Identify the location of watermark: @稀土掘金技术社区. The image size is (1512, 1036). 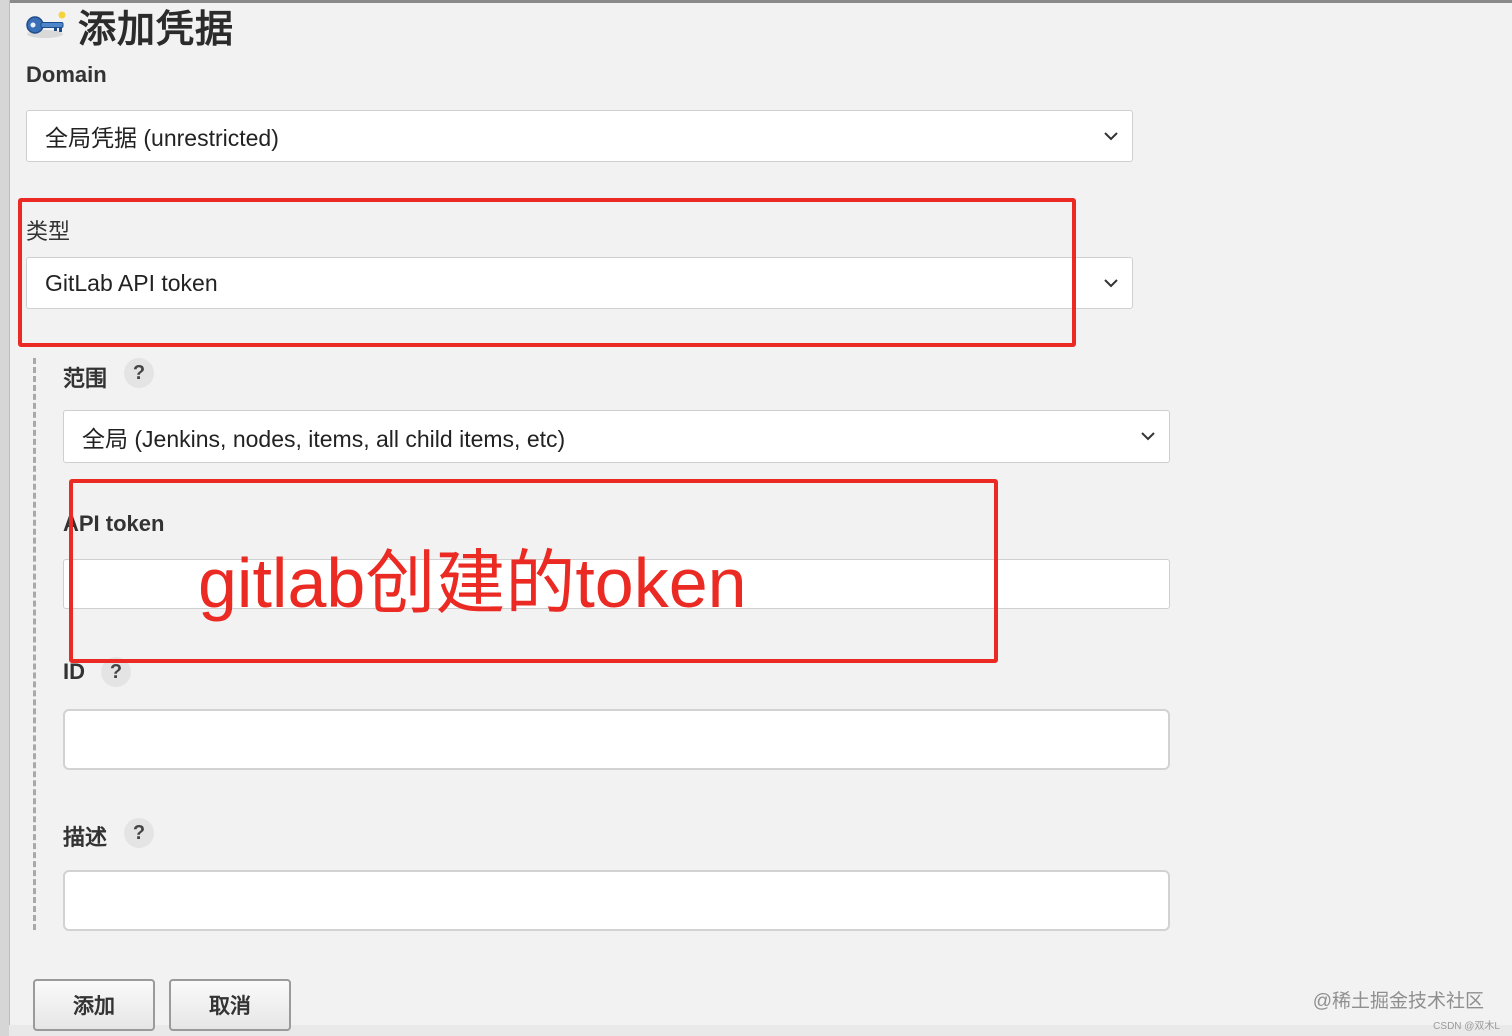
(1398, 1001).